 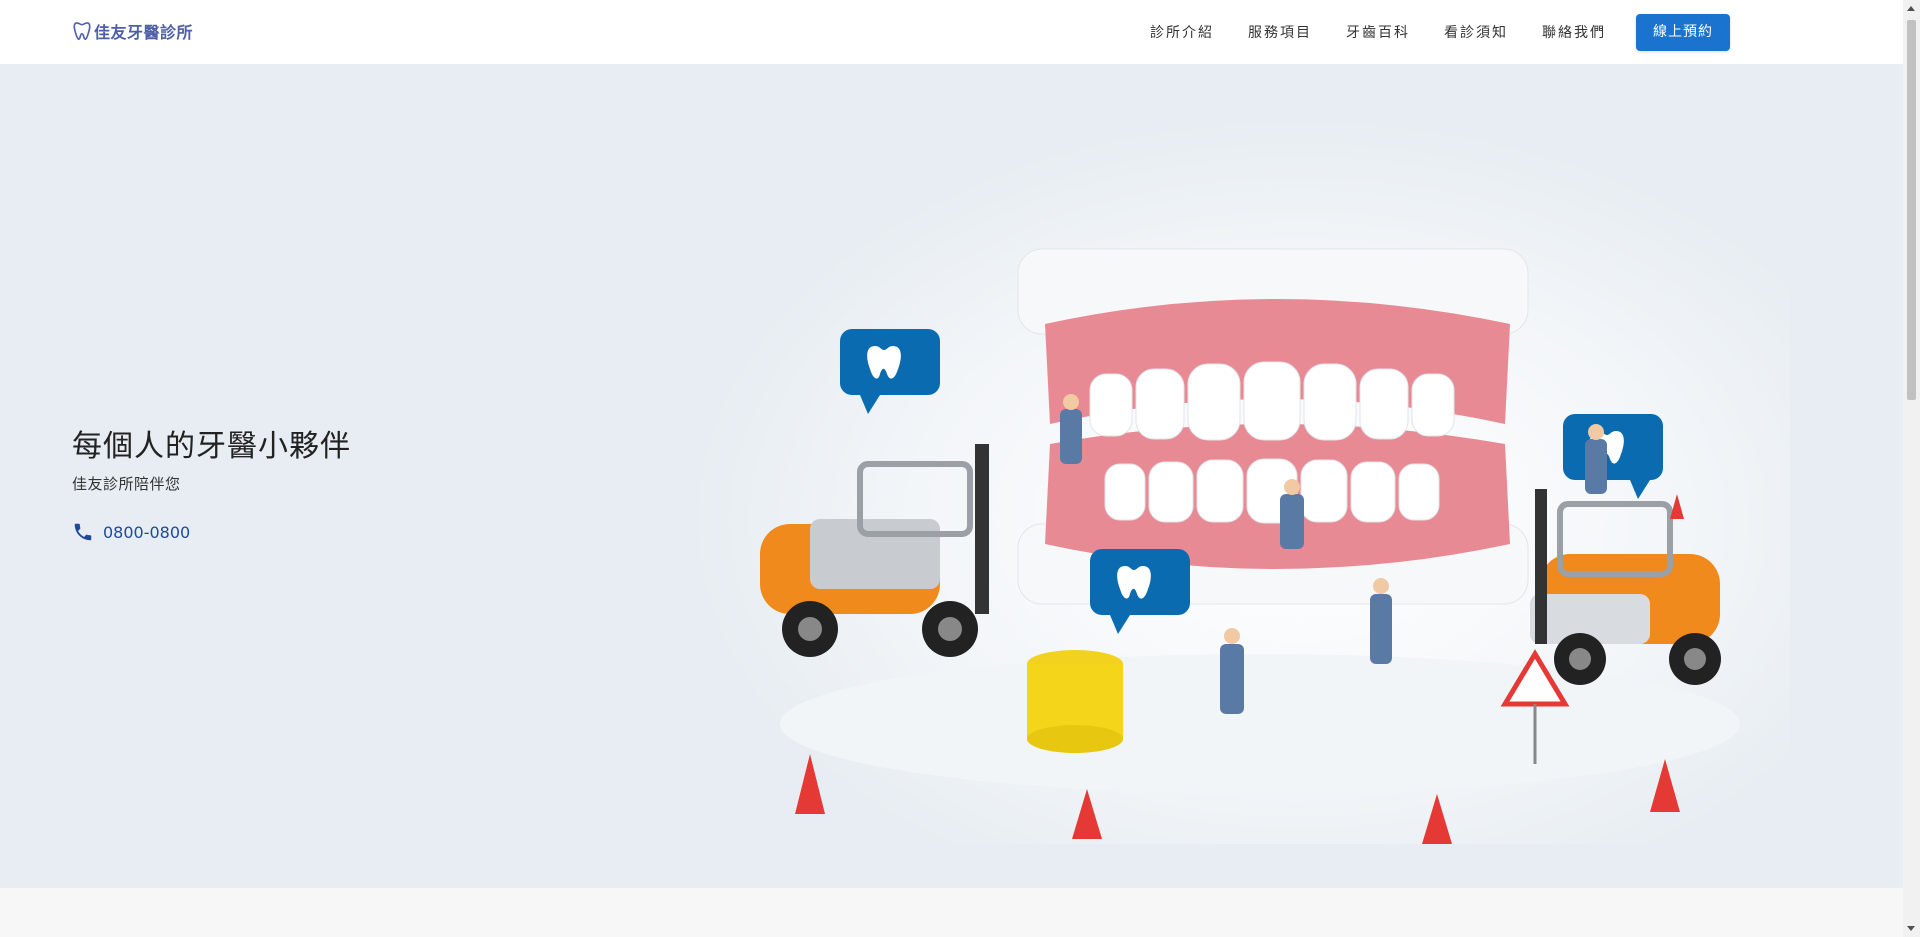 What do you see at coordinates (1280, 33) in the screenshot?
I see `nav-services: 服務項目` at bounding box center [1280, 33].